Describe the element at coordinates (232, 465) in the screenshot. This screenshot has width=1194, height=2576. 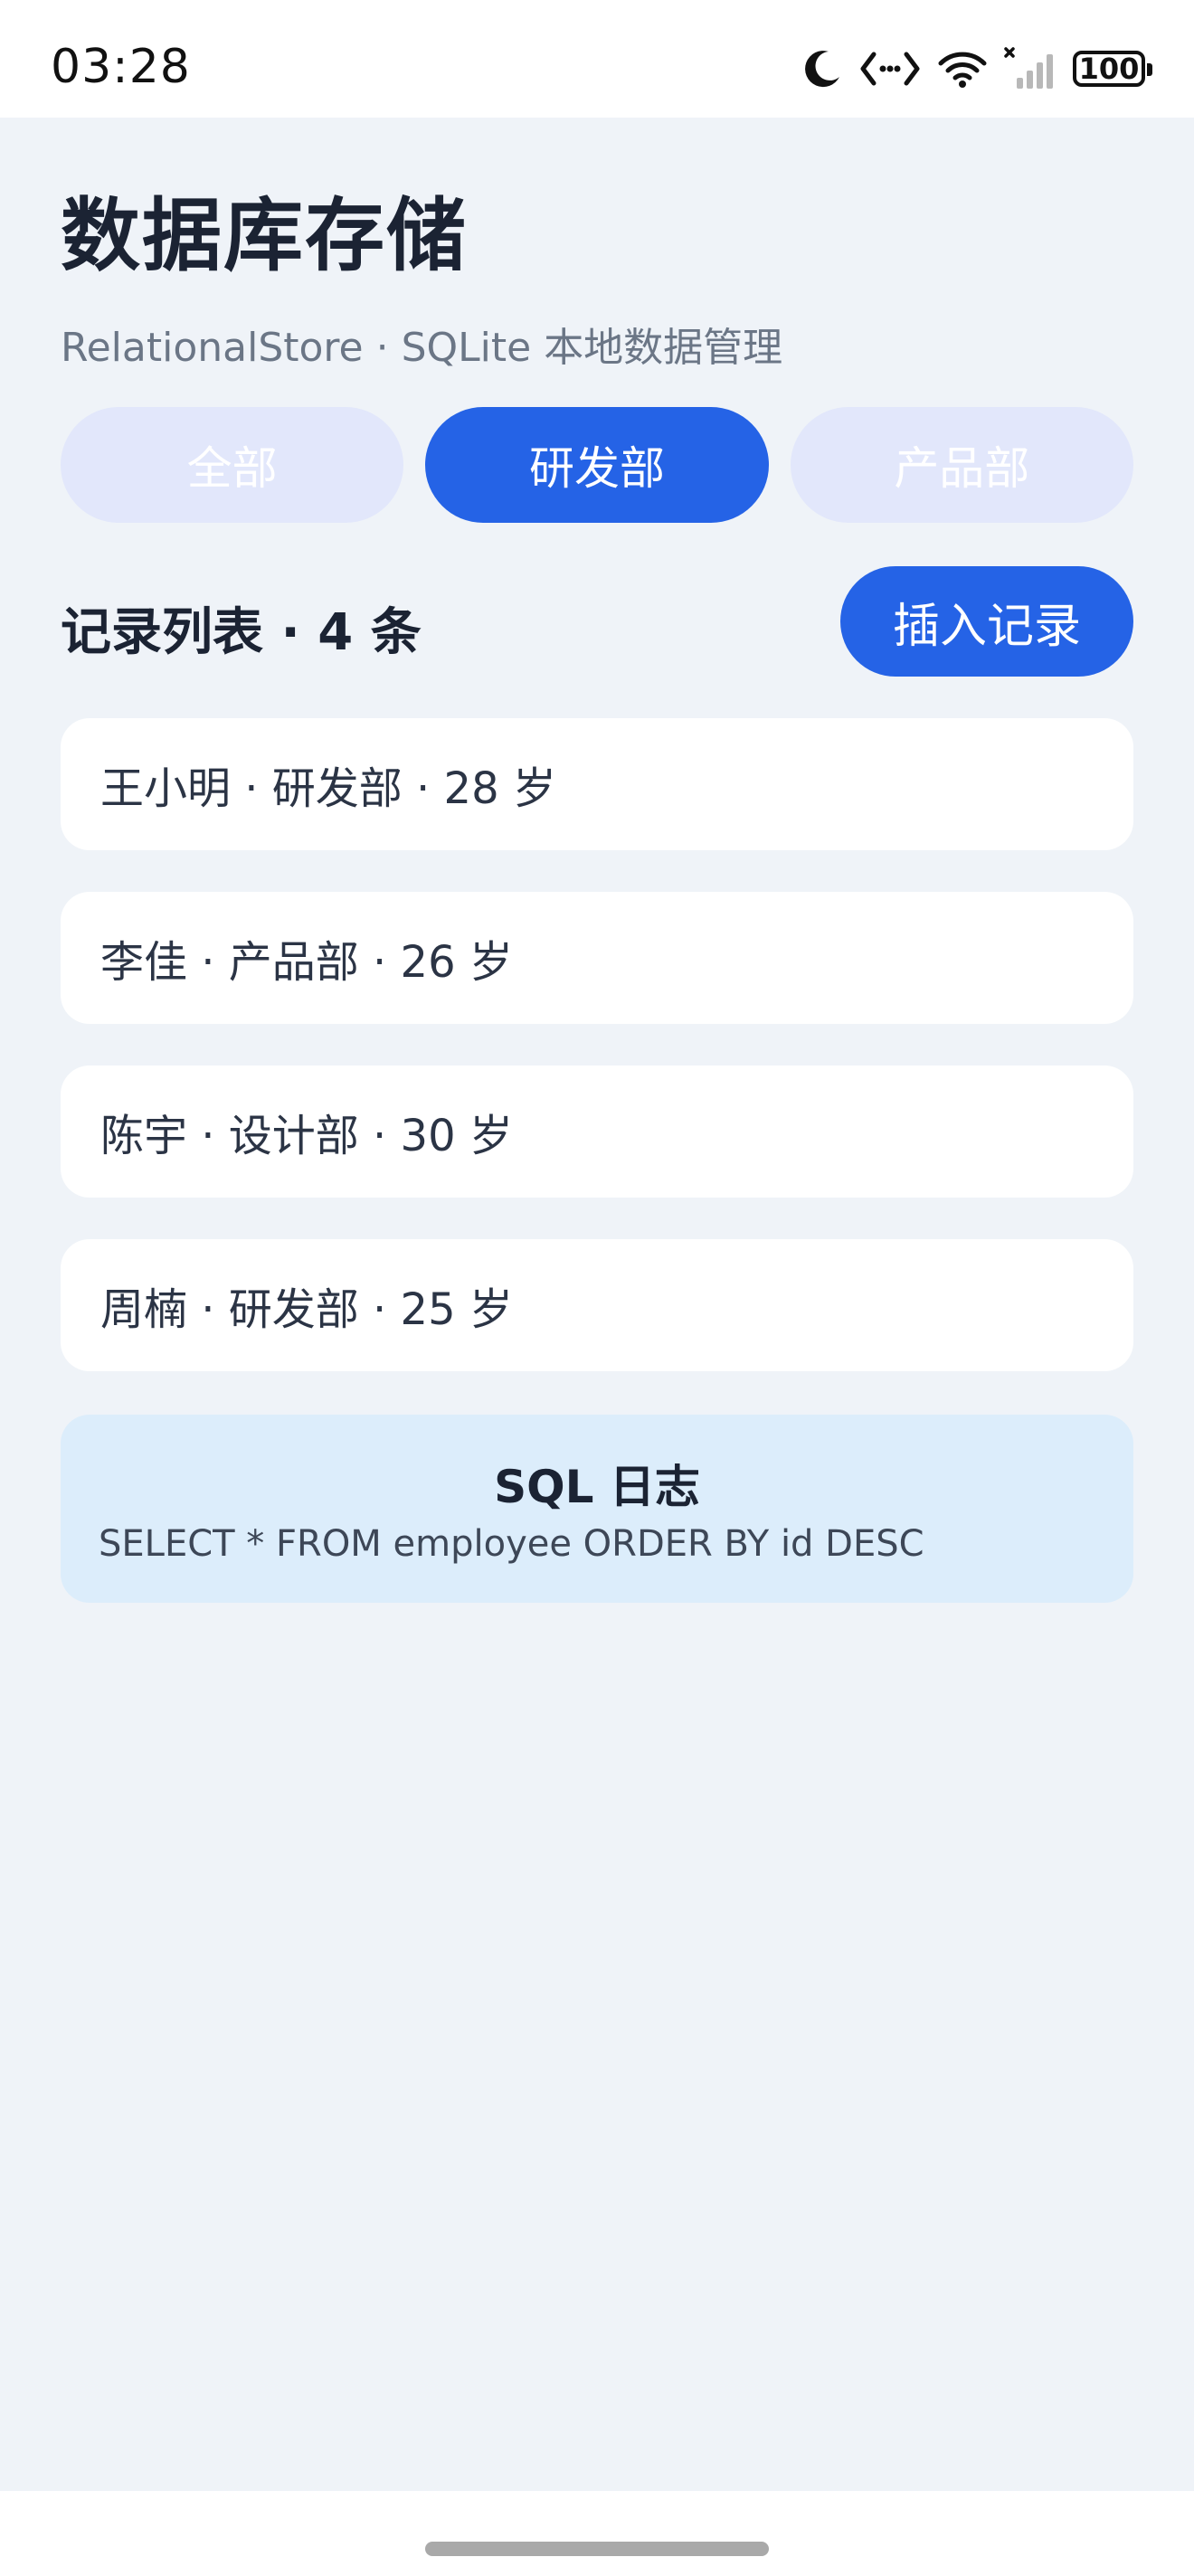
I see `tab-all: 全部` at that location.